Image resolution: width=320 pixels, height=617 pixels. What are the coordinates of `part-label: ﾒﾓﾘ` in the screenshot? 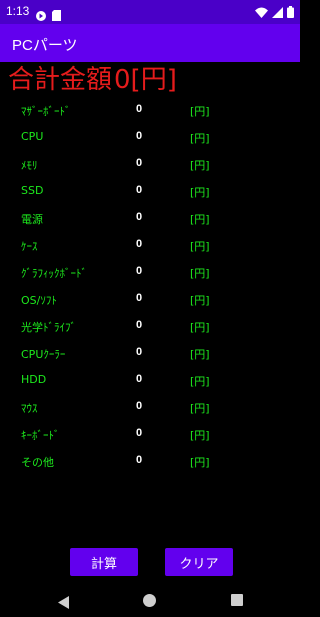 It's located at (29, 165).